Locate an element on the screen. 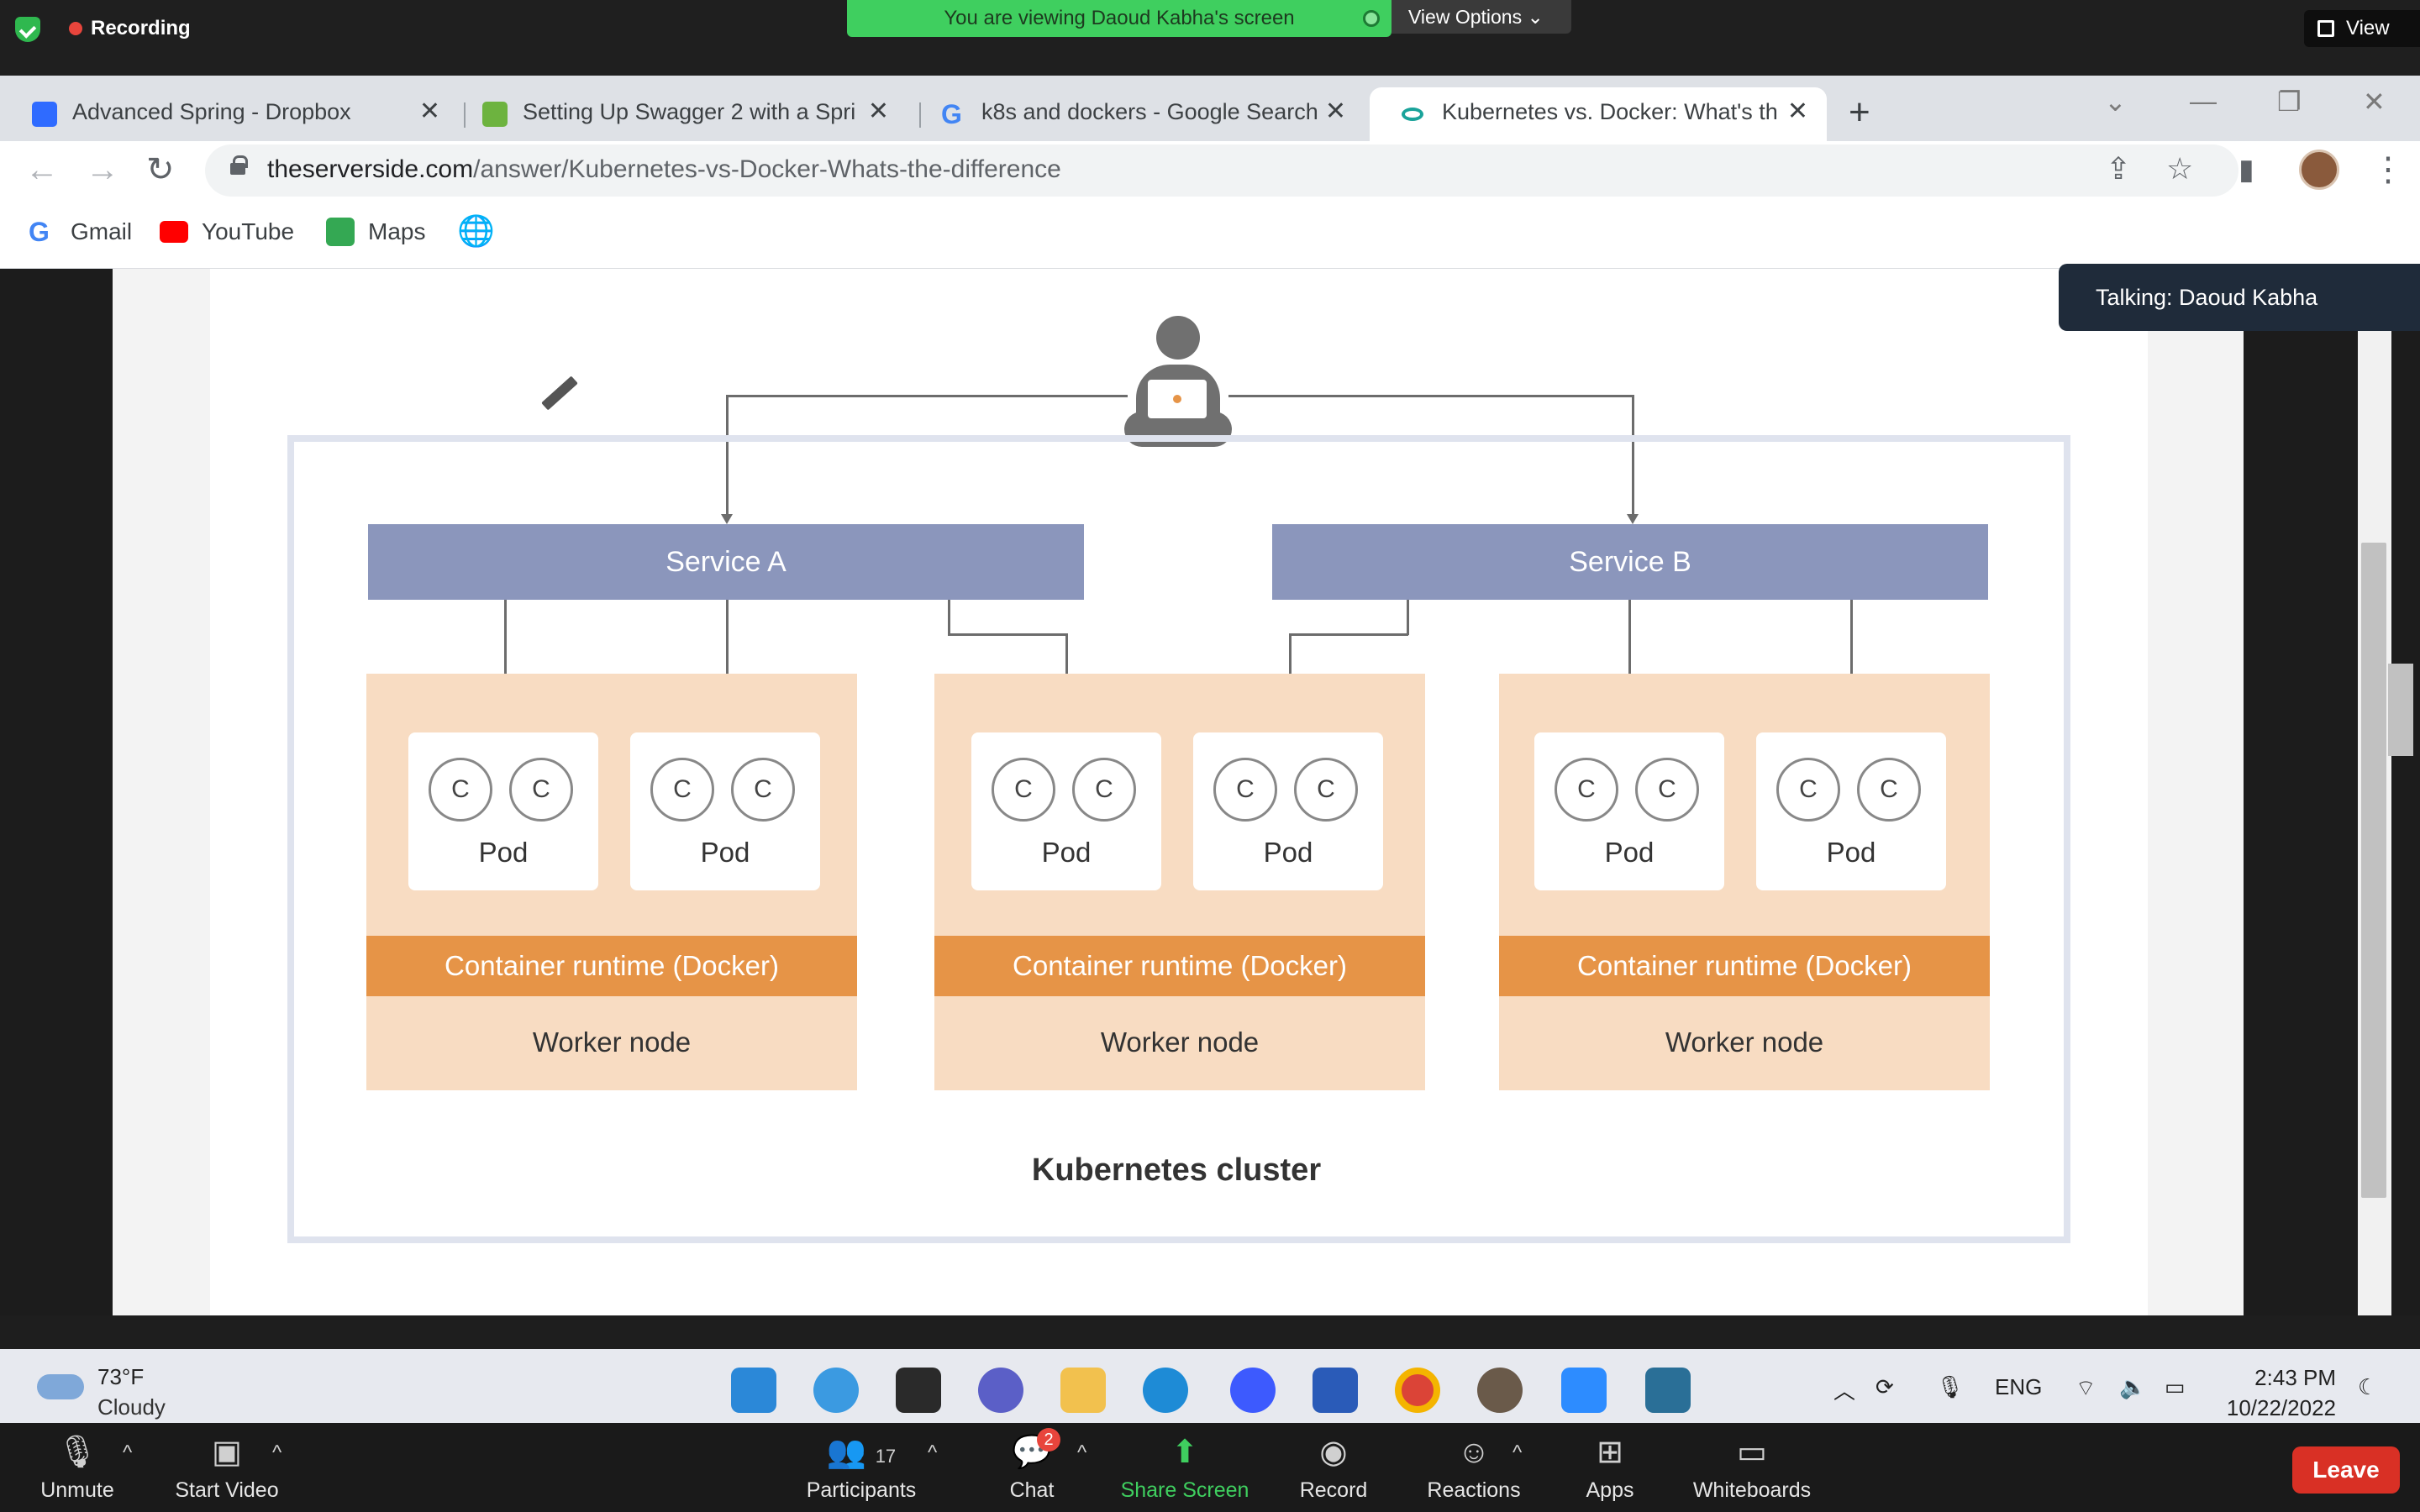 The width and height of the screenshot is (2420, 1512). share-icon: ⇪ is located at coordinates (2118, 168).